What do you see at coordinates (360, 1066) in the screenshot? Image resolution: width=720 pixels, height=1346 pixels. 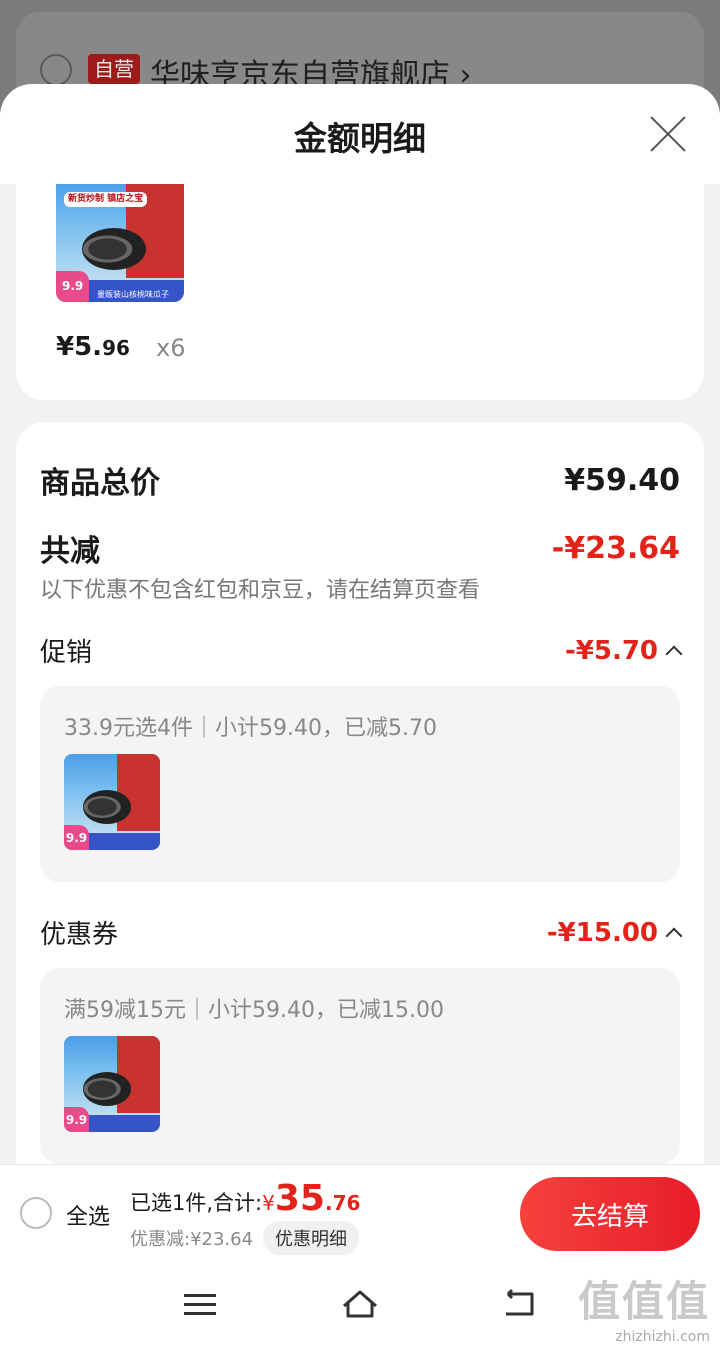 I see `coupon-detail-box: 满59减15元｜小计59.40，已减15.00 9.9` at bounding box center [360, 1066].